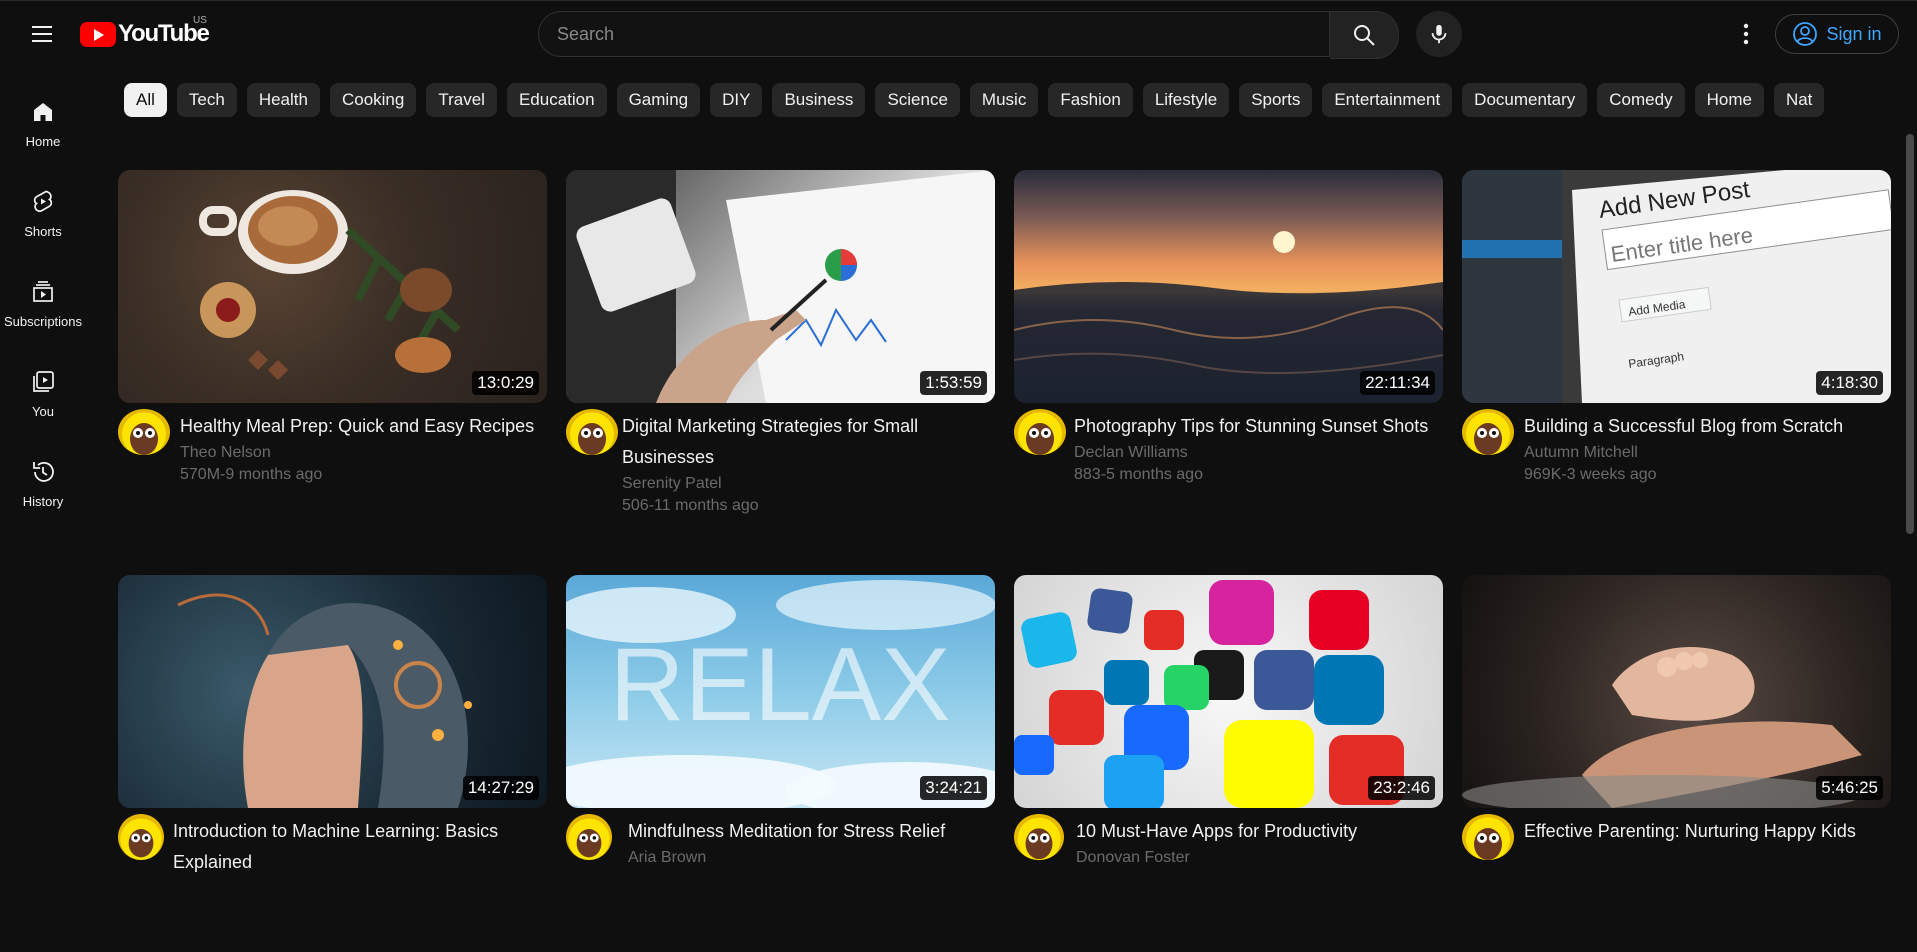 This screenshot has width=1917, height=952. Describe the element at coordinates (43, 202) in the screenshot. I see `shorts-icon` at that location.